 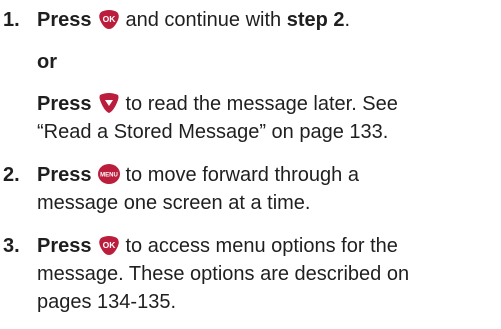 What do you see at coordinates (11, 175) in the screenshot?
I see `step-2-number: 2.` at bounding box center [11, 175].